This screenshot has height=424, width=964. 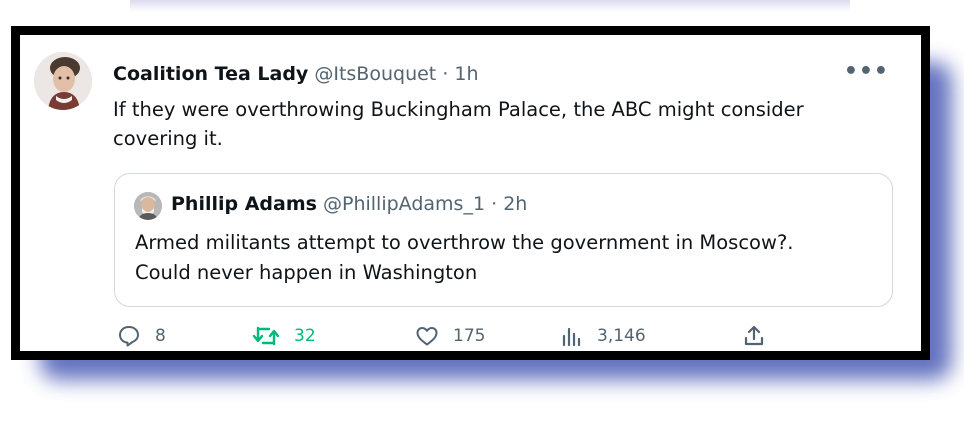 What do you see at coordinates (306, 272) in the screenshot?
I see `quoted-text-line-2: Could never happen in Washington` at bounding box center [306, 272].